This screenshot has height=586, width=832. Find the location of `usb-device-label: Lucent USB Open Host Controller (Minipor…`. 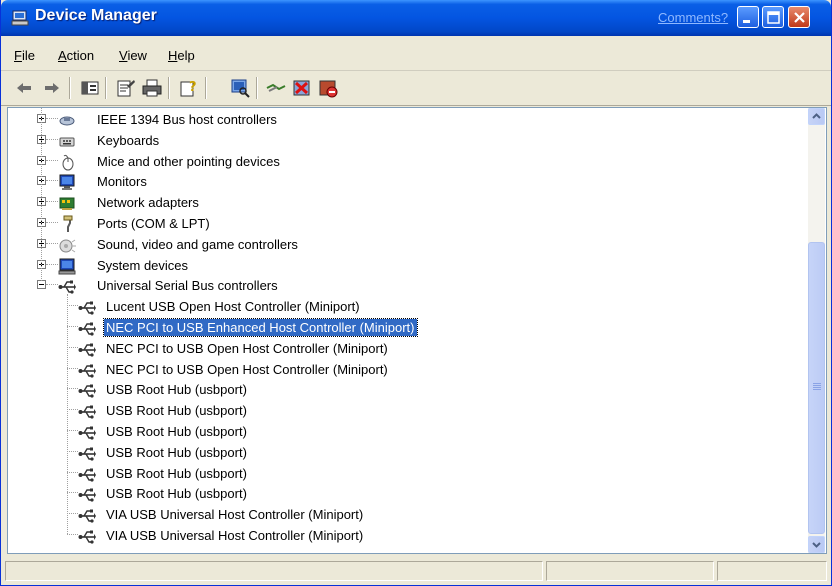

usb-device-label: Lucent USB Open Host Controller (Minipor… is located at coordinates (233, 306).